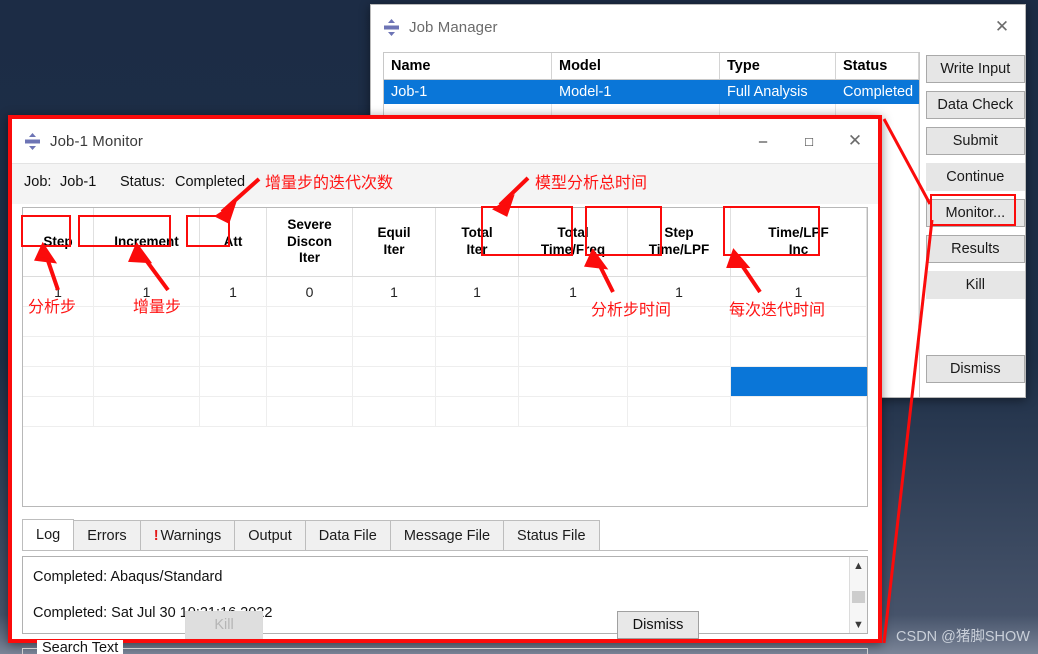  I want to click on job-manager-window-buttons: ✕, so click(1002, 27).